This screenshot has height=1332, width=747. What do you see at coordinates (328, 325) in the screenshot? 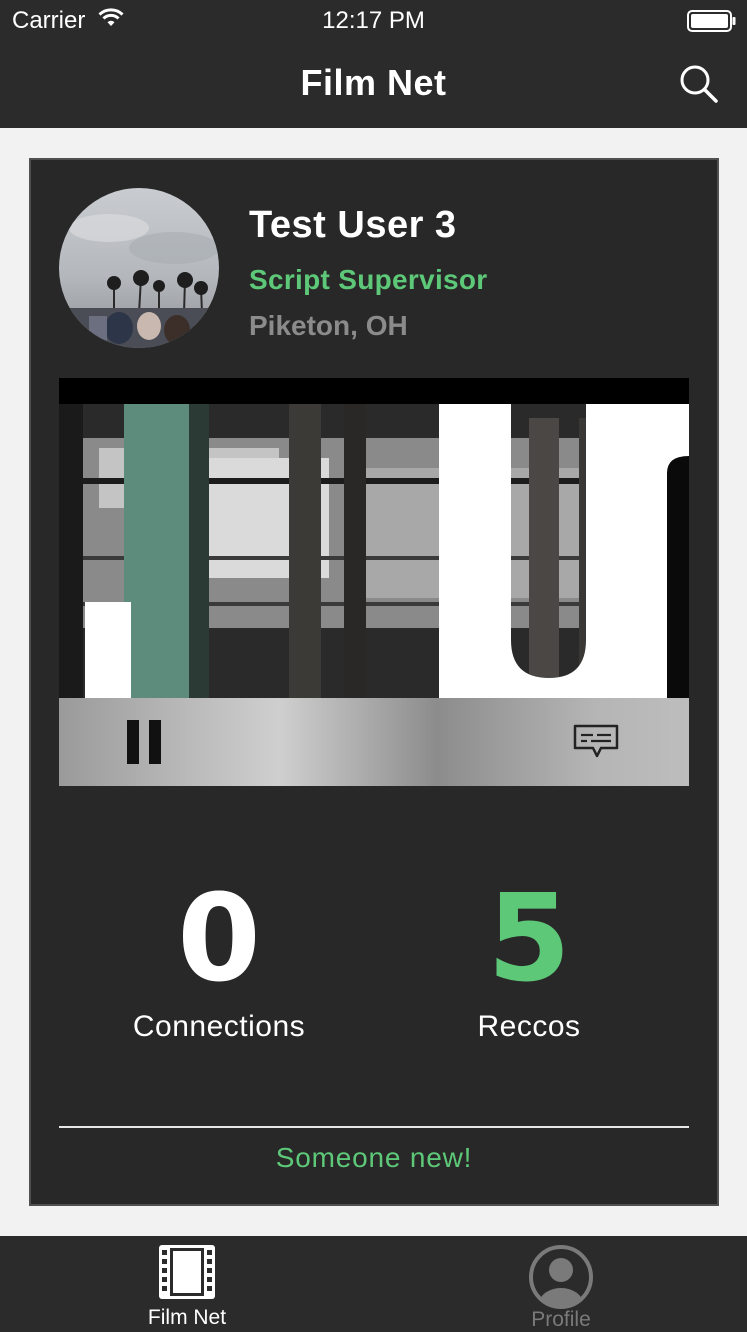
I see `profile-location: Piketon, OH` at bounding box center [328, 325].